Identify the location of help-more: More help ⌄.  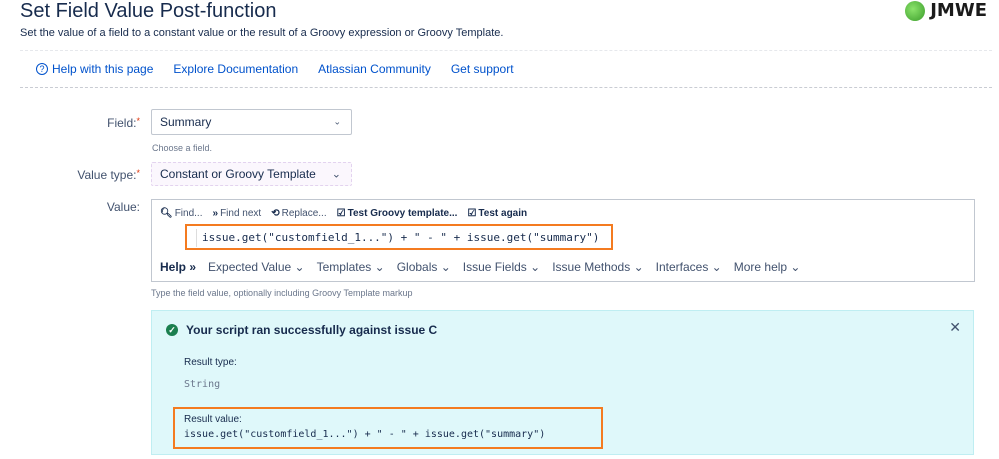
(767, 267).